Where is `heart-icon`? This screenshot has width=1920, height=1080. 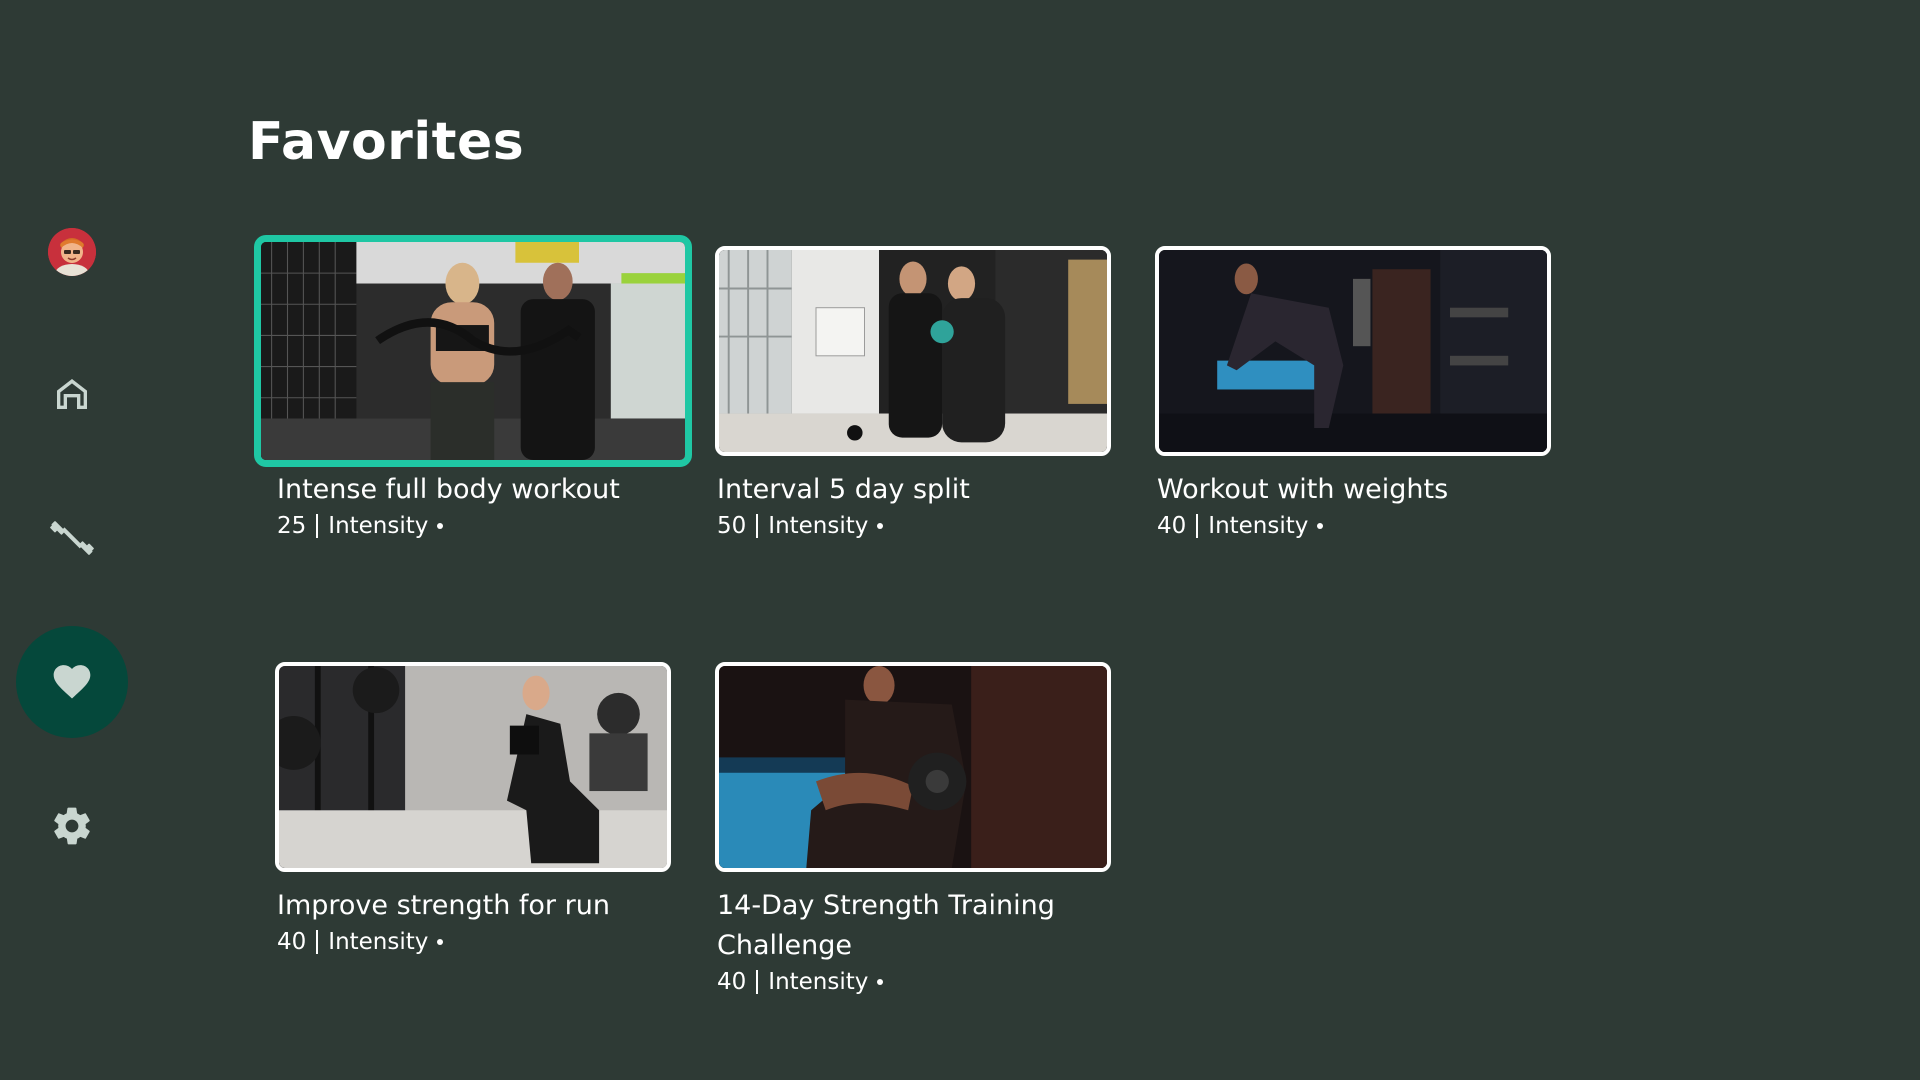
heart-icon is located at coordinates (72, 682).